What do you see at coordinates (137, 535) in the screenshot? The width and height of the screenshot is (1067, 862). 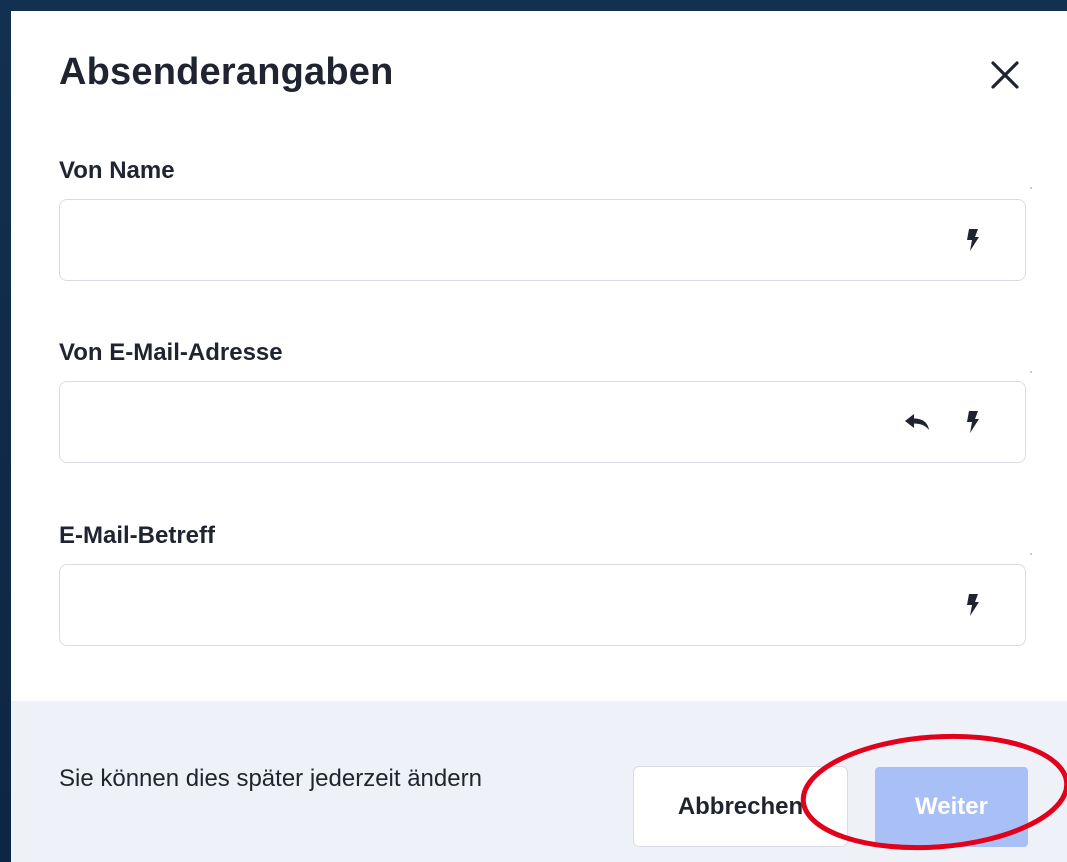 I see `email-subject-label: E-Mail-Betreff` at bounding box center [137, 535].